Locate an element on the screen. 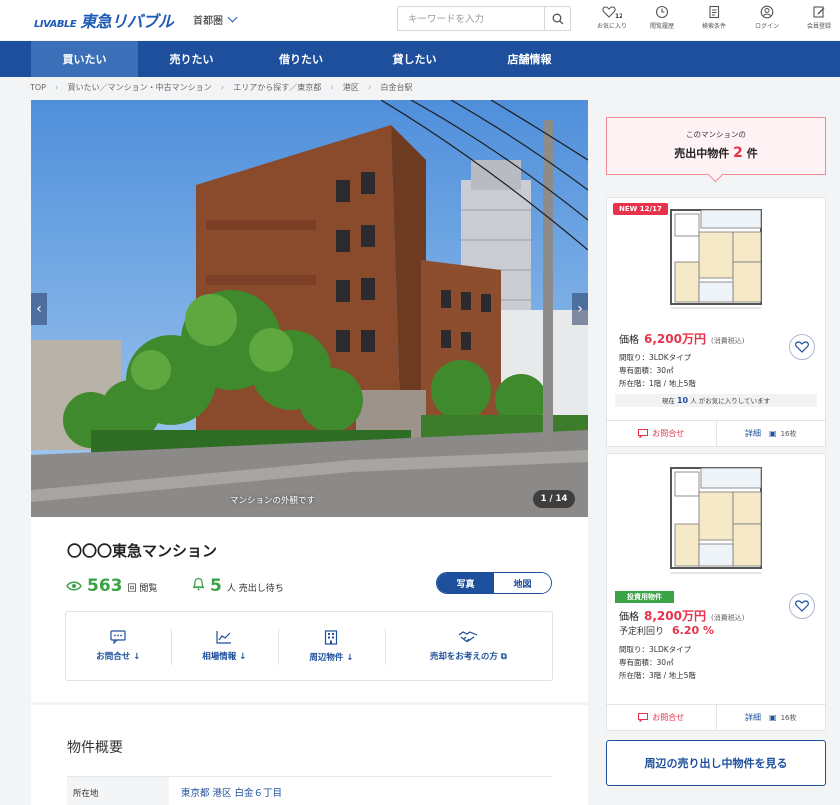 This screenshot has width=840, height=805. header-nav-label: 会員登録 is located at coordinates (818, 26).